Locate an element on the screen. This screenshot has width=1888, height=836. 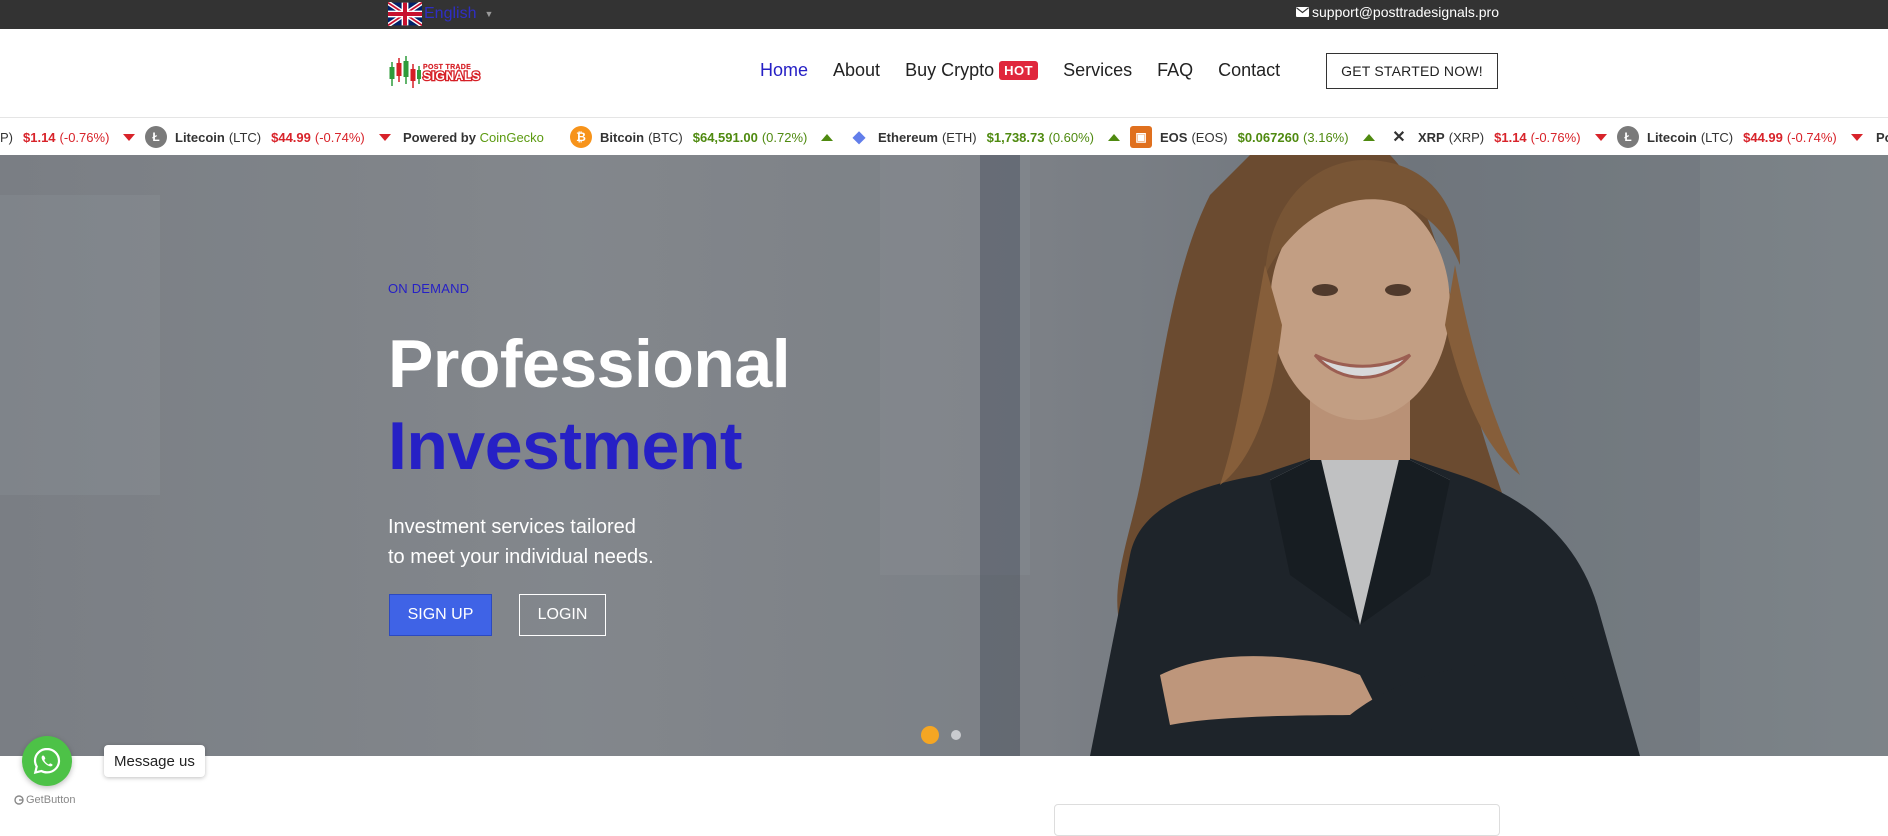
ticker-powered-by-partial: Po is located at coordinates (1882, 137).